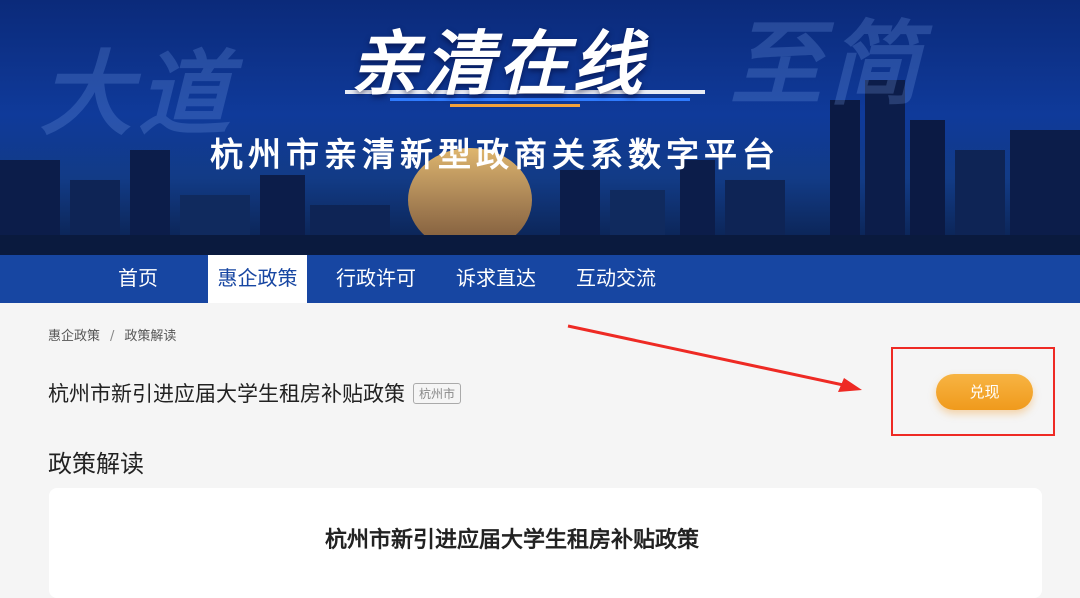 The image size is (1080, 598). What do you see at coordinates (150, 336) in the screenshot?
I see `breadcrumb-current: 政策解读` at bounding box center [150, 336].